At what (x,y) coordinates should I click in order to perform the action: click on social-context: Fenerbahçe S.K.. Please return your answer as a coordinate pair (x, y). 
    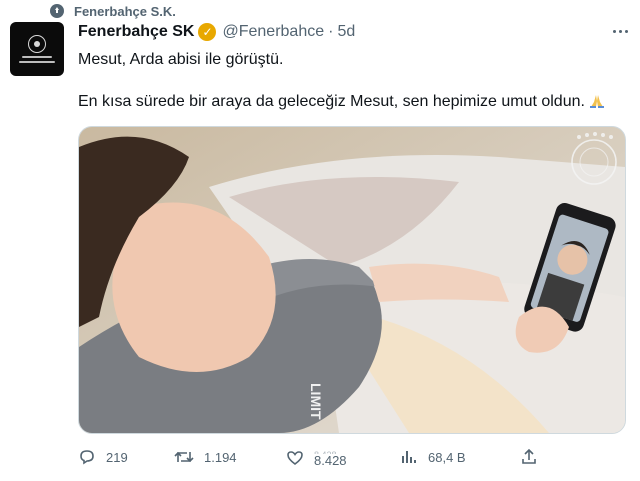
    Looking at the image, I should click on (113, 11).